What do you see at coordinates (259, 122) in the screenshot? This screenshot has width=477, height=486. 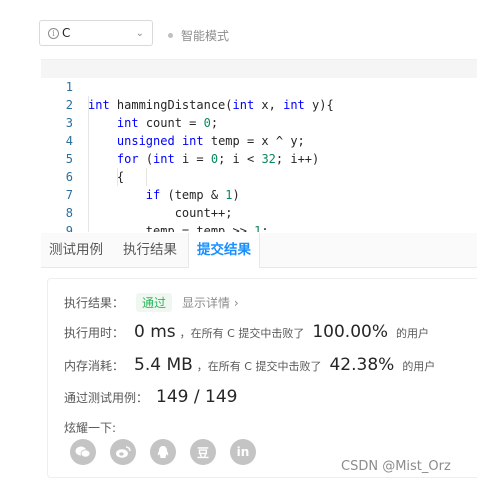 I see `code-line: 3 unsigned int temp = x ^ y;` at bounding box center [259, 122].